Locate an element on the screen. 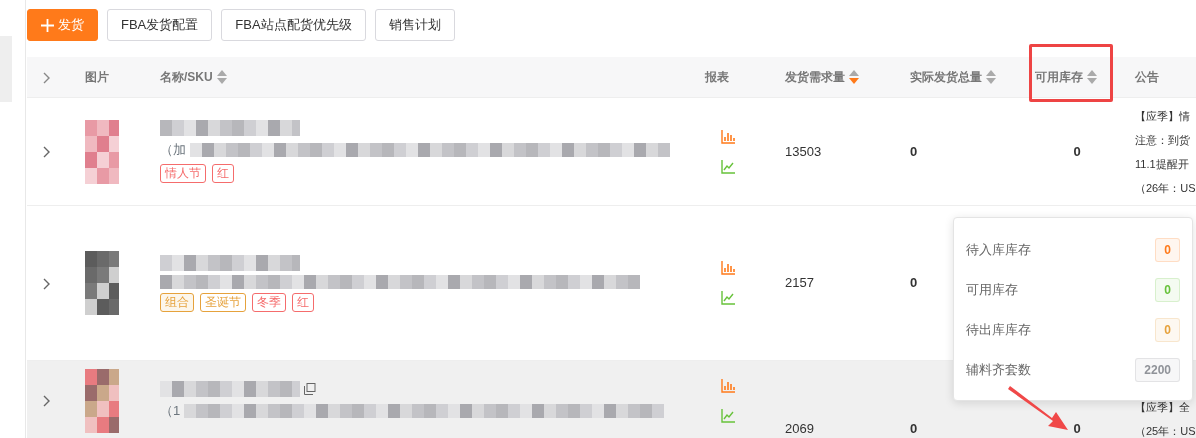 This screenshot has height=438, width=1196. notice-text: 11.1提醒开 is located at coordinates (1162, 164).